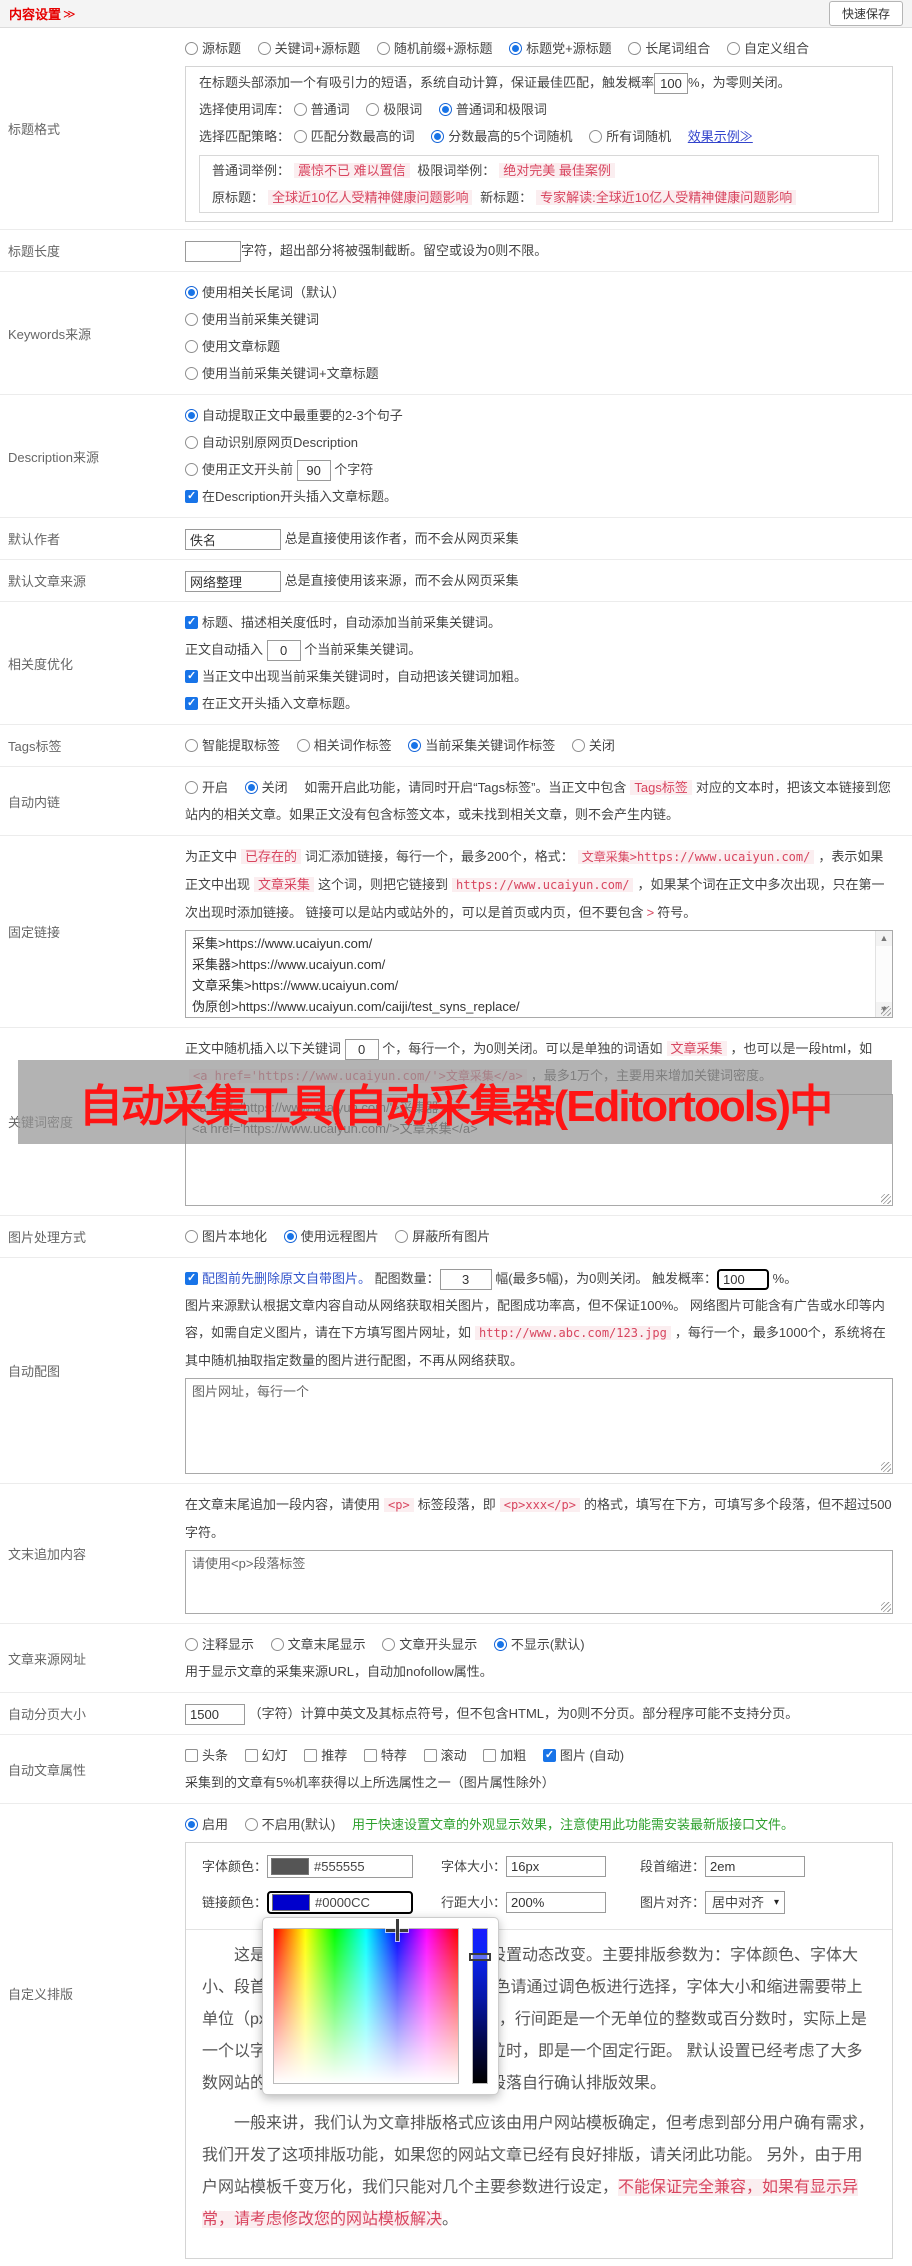  Describe the element at coordinates (539, 622) in the screenshot. I see `checkbox-option-checked: 标题、描述相关度低时，自动添加当前采集关键词。` at that location.